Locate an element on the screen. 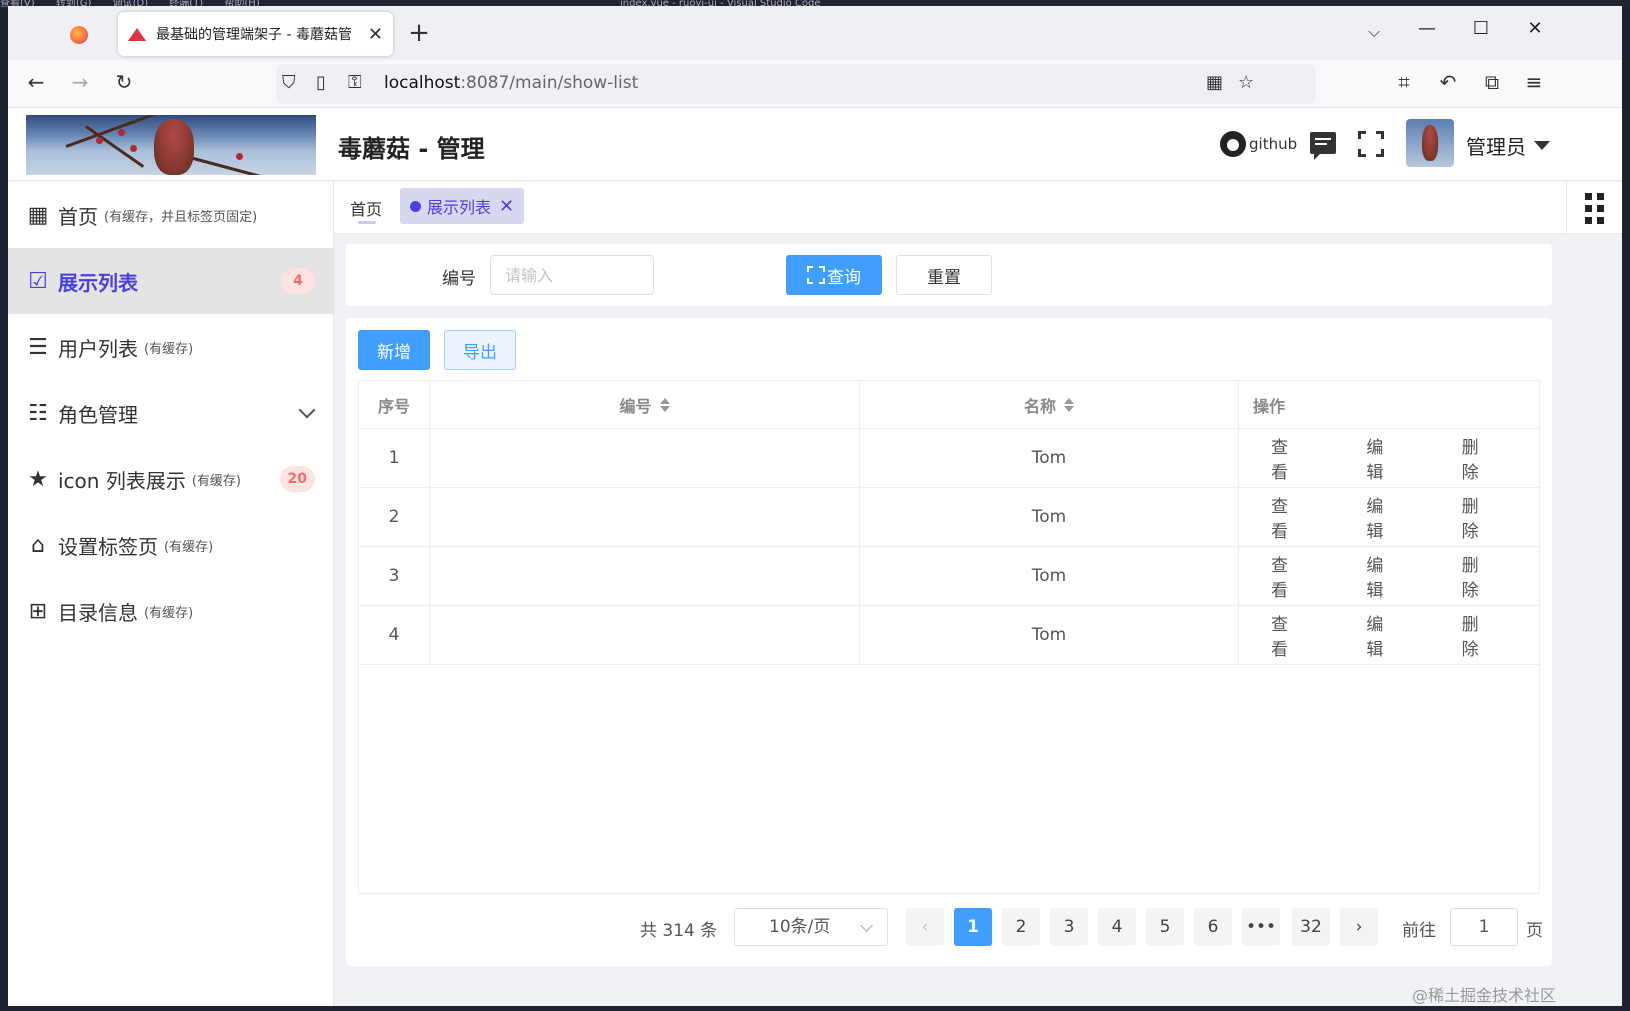 The width and height of the screenshot is (1630, 1011). url-text: localhost:8087/main/show-list is located at coordinates (511, 83).